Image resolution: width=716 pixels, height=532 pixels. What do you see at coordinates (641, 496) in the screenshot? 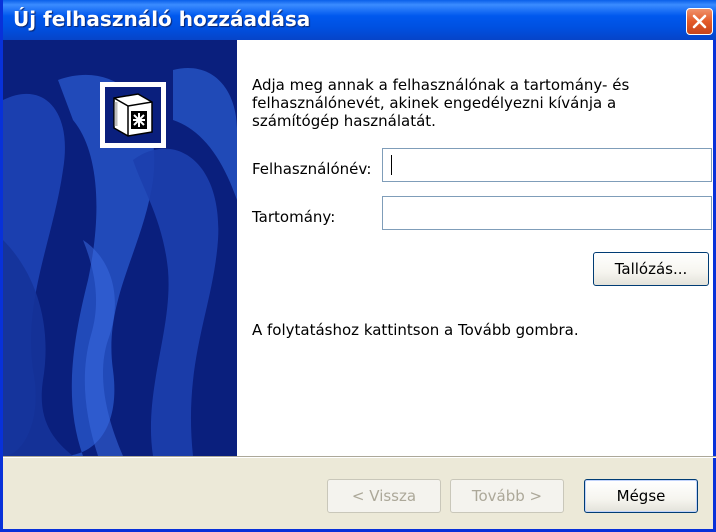
I see `cancel-button: Mégse` at bounding box center [641, 496].